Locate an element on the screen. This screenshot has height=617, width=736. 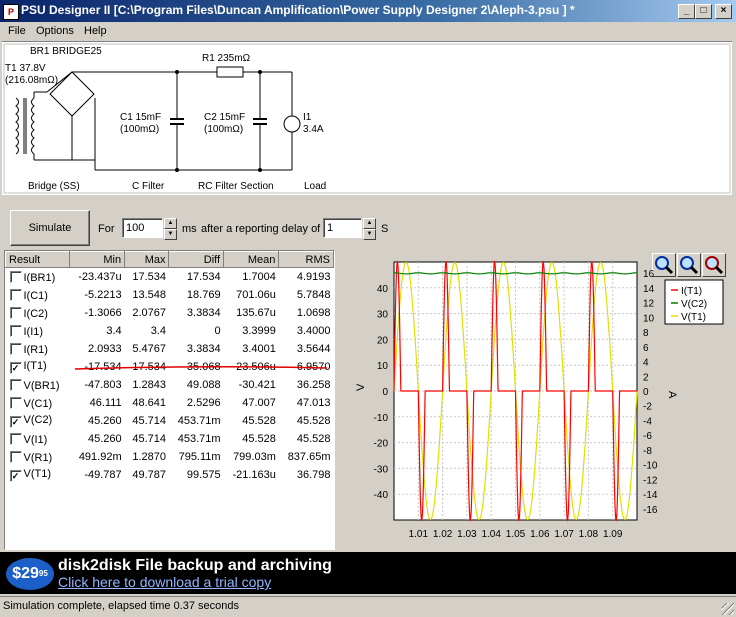
table-row: I(C2) -1.3066 2.0767 3.3834 135.67u 1.0698 is located at coordinates (170, 313).